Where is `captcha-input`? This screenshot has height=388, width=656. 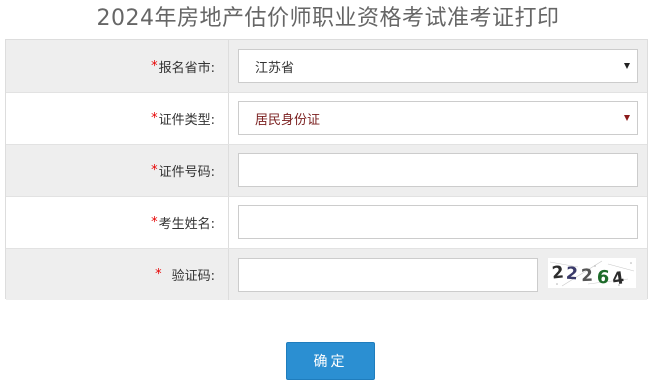 captcha-input is located at coordinates (388, 275).